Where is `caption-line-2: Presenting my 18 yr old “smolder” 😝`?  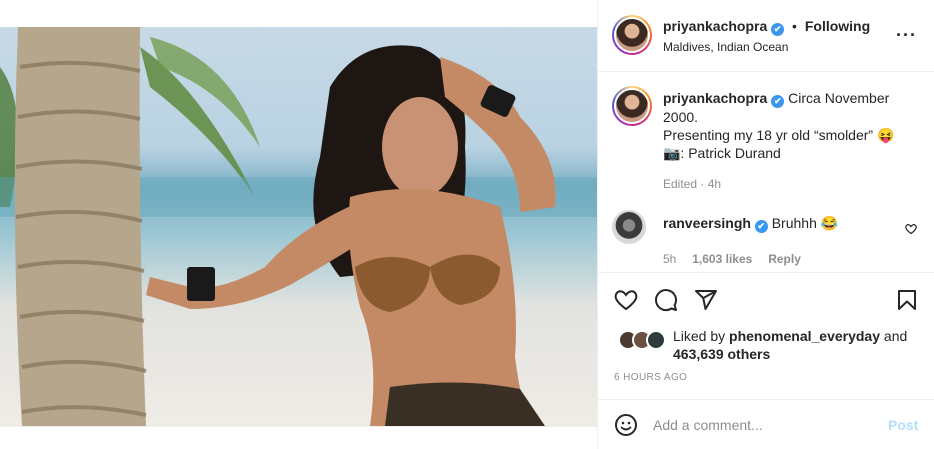 caption-line-2: Presenting my 18 yr old “smolder” 😝 is located at coordinates (779, 135).